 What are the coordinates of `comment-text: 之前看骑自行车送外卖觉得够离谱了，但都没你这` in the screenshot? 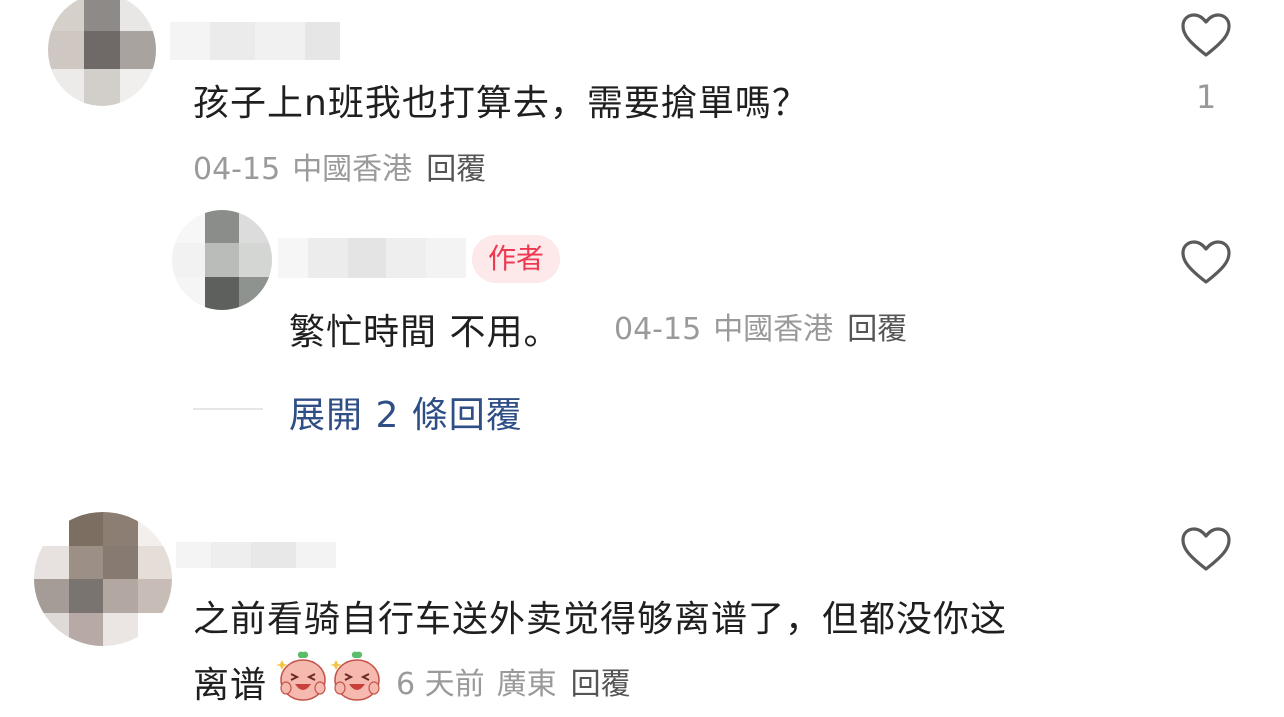 It's located at (600, 619).